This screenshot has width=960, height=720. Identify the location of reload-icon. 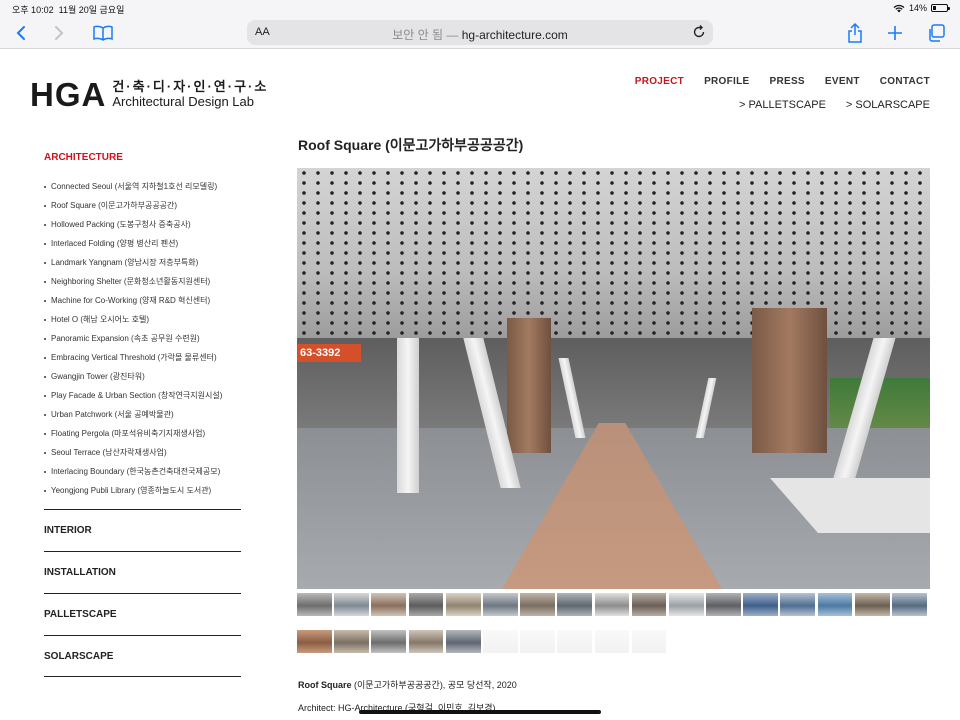
(699, 32).